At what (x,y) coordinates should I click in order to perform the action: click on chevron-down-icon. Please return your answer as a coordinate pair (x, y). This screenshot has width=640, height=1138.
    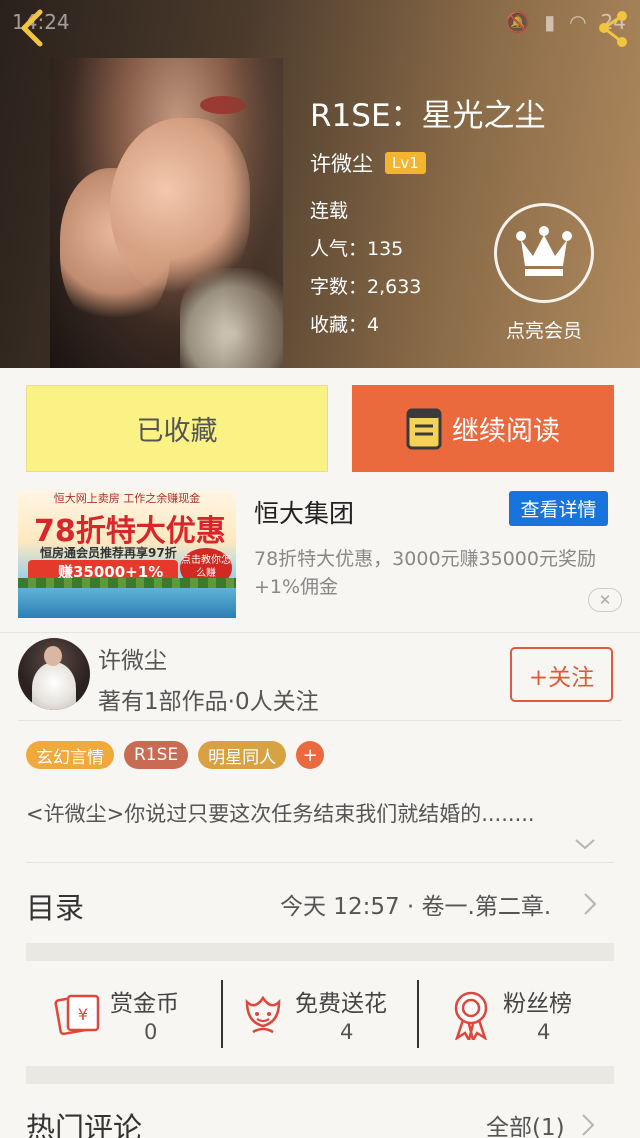
    Looking at the image, I should click on (585, 844).